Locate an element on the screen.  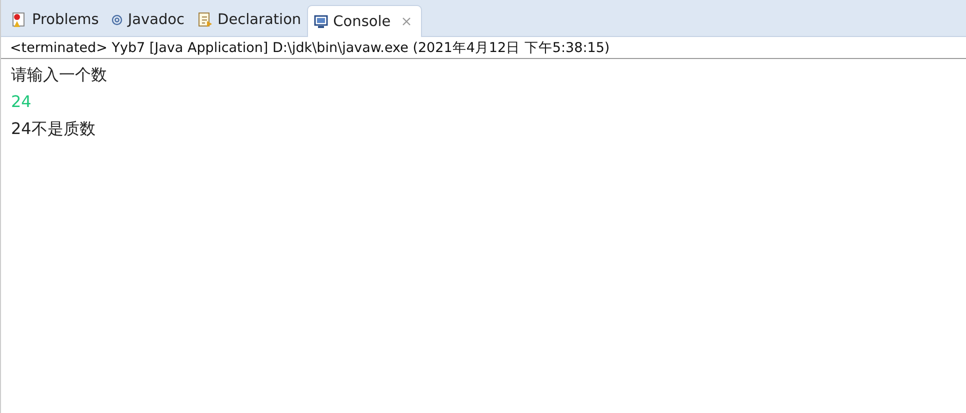
tab: Declaration is located at coordinates (249, 19).